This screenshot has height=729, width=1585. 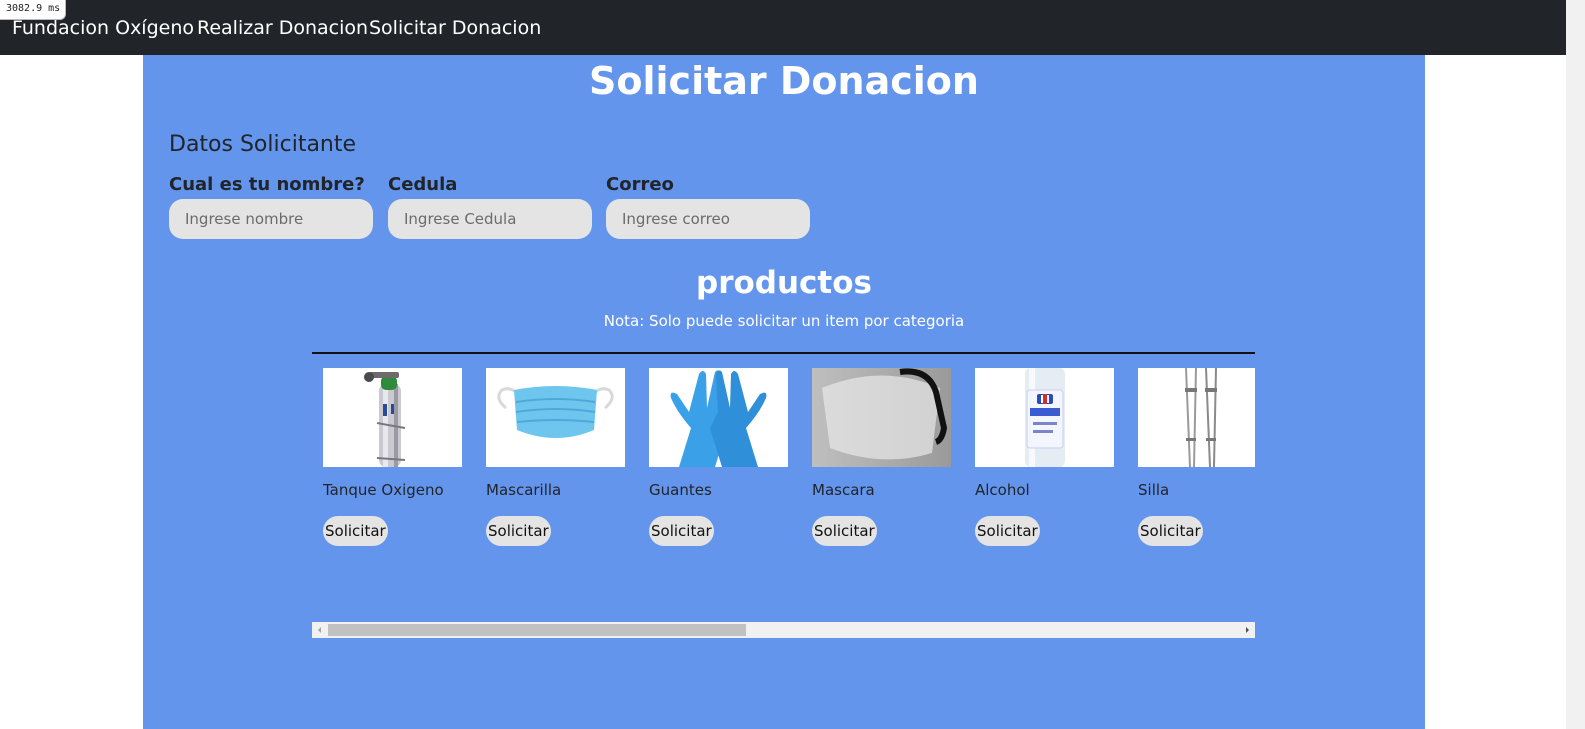 I want to click on scroll-left-arrow-icon, so click(x=320, y=630).